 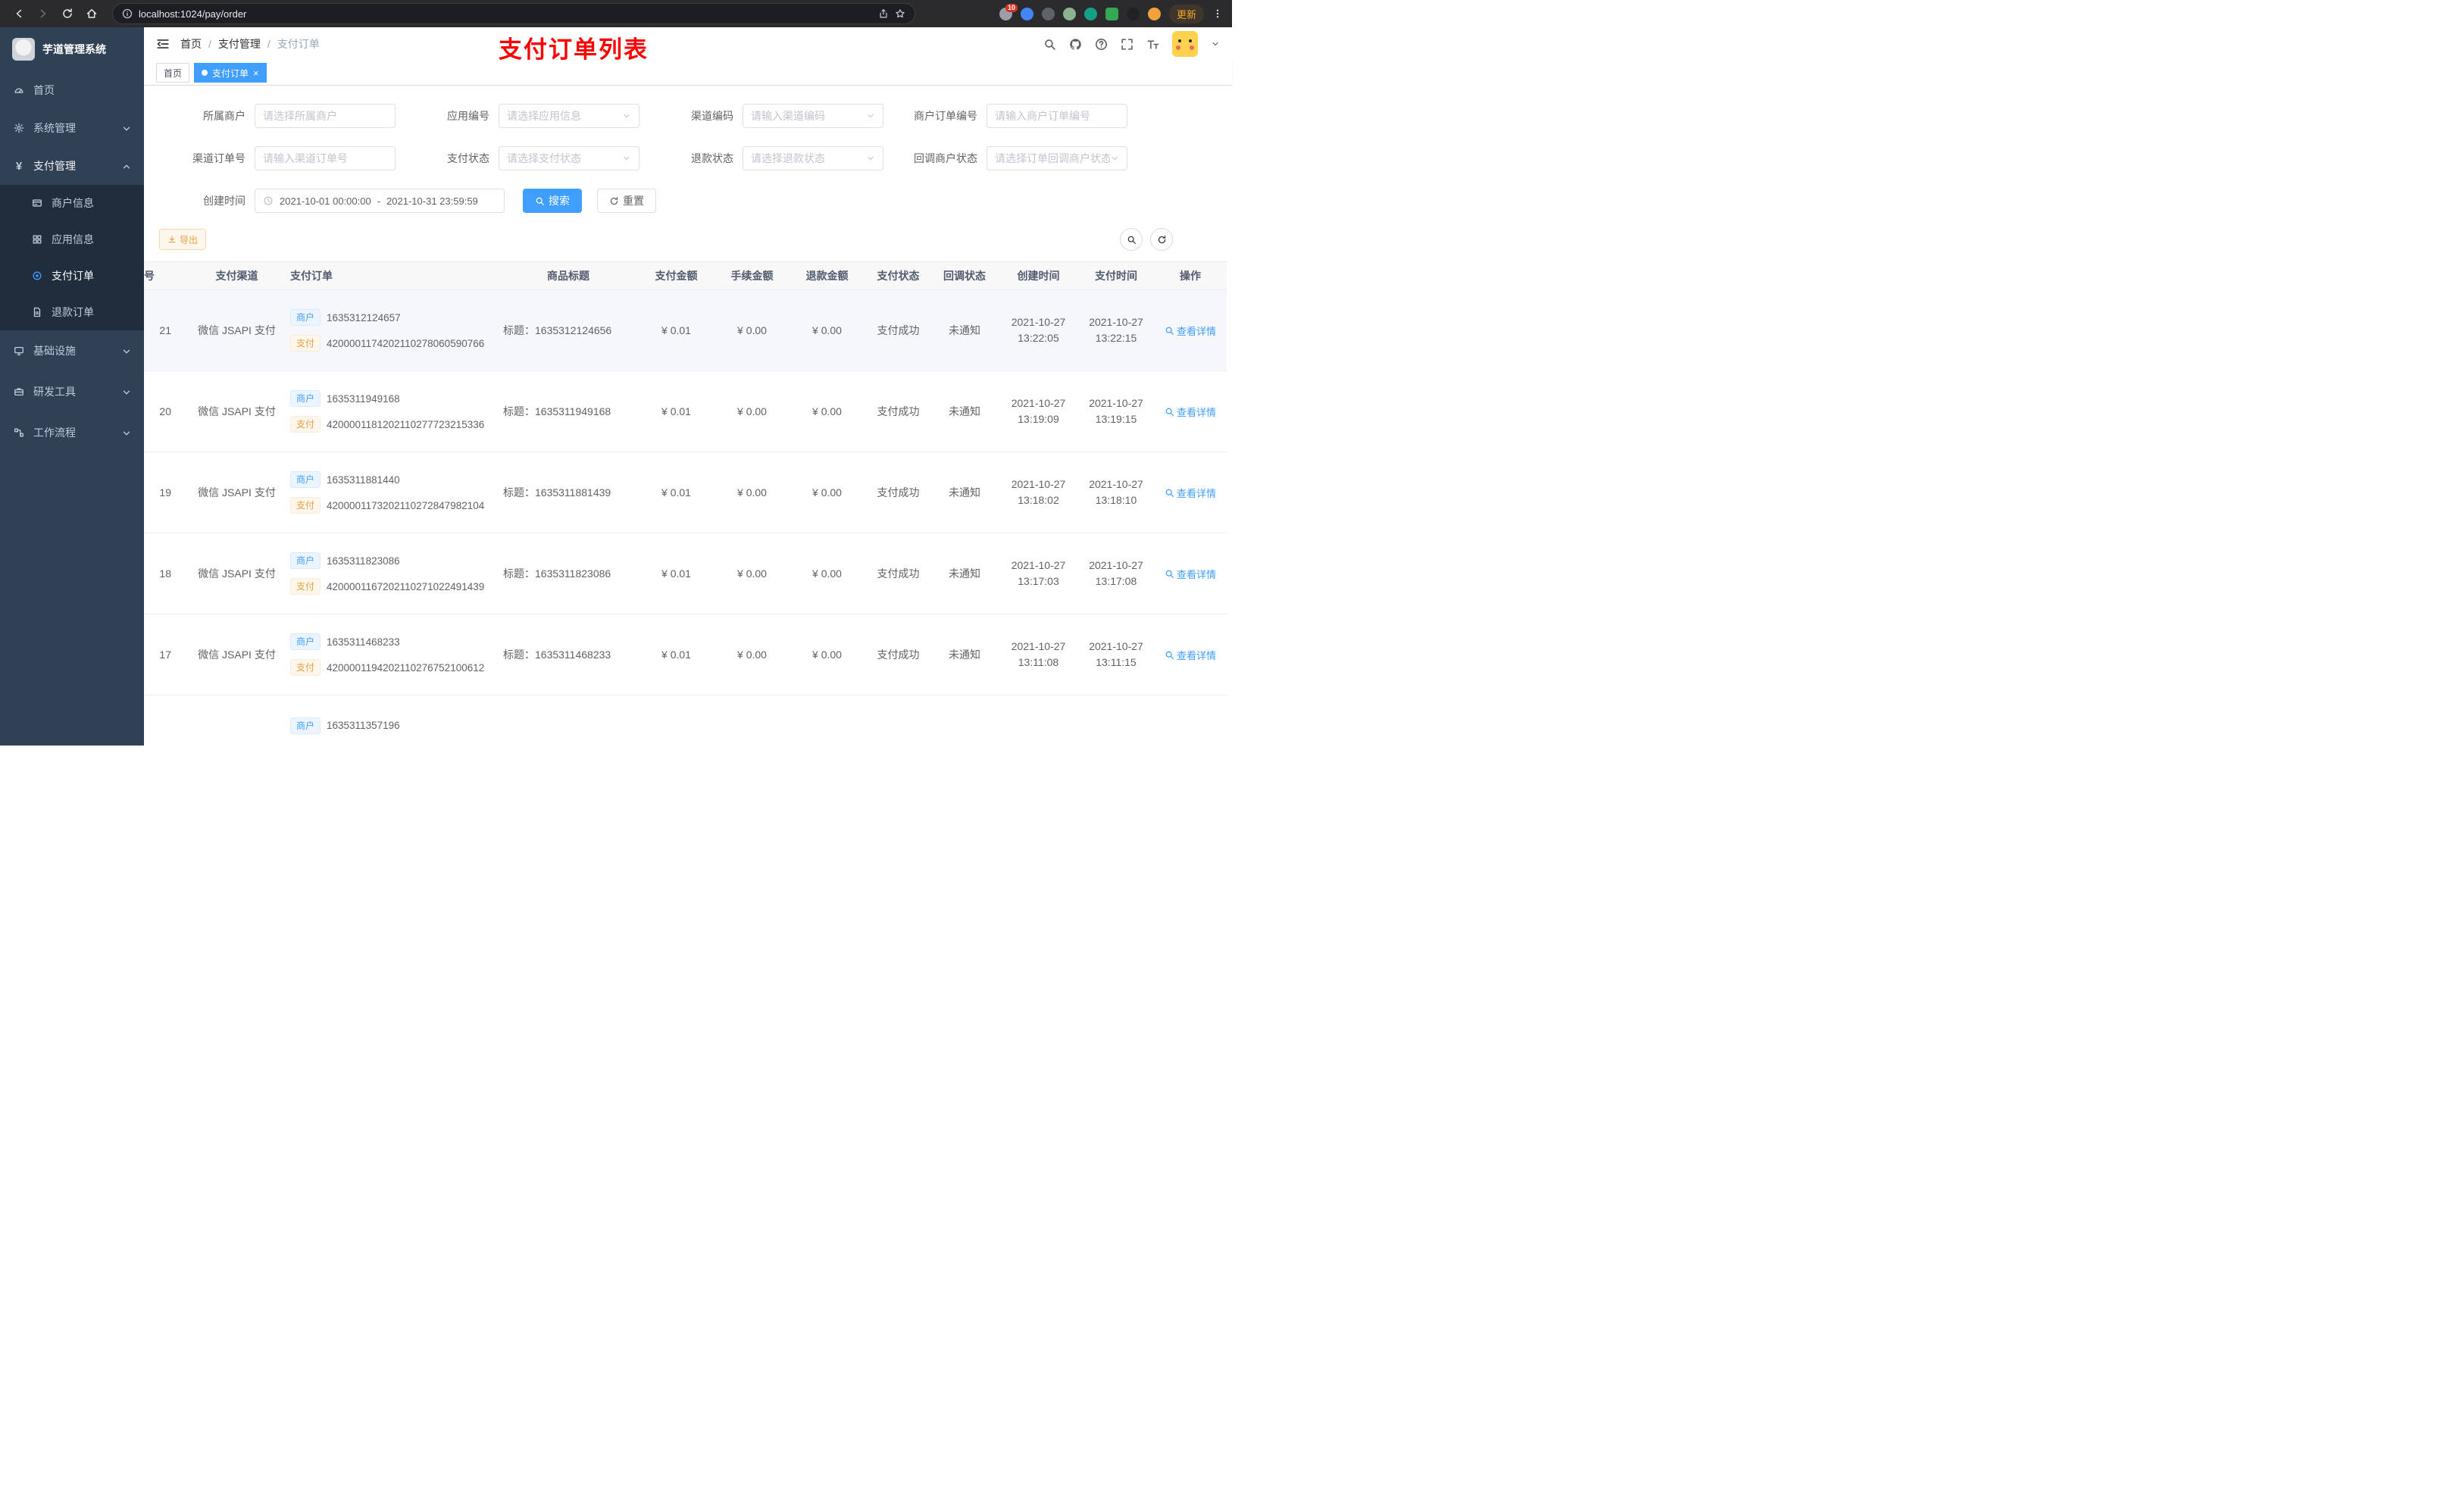 What do you see at coordinates (256, 73) in the screenshot?
I see `close-icon: ×` at bounding box center [256, 73].